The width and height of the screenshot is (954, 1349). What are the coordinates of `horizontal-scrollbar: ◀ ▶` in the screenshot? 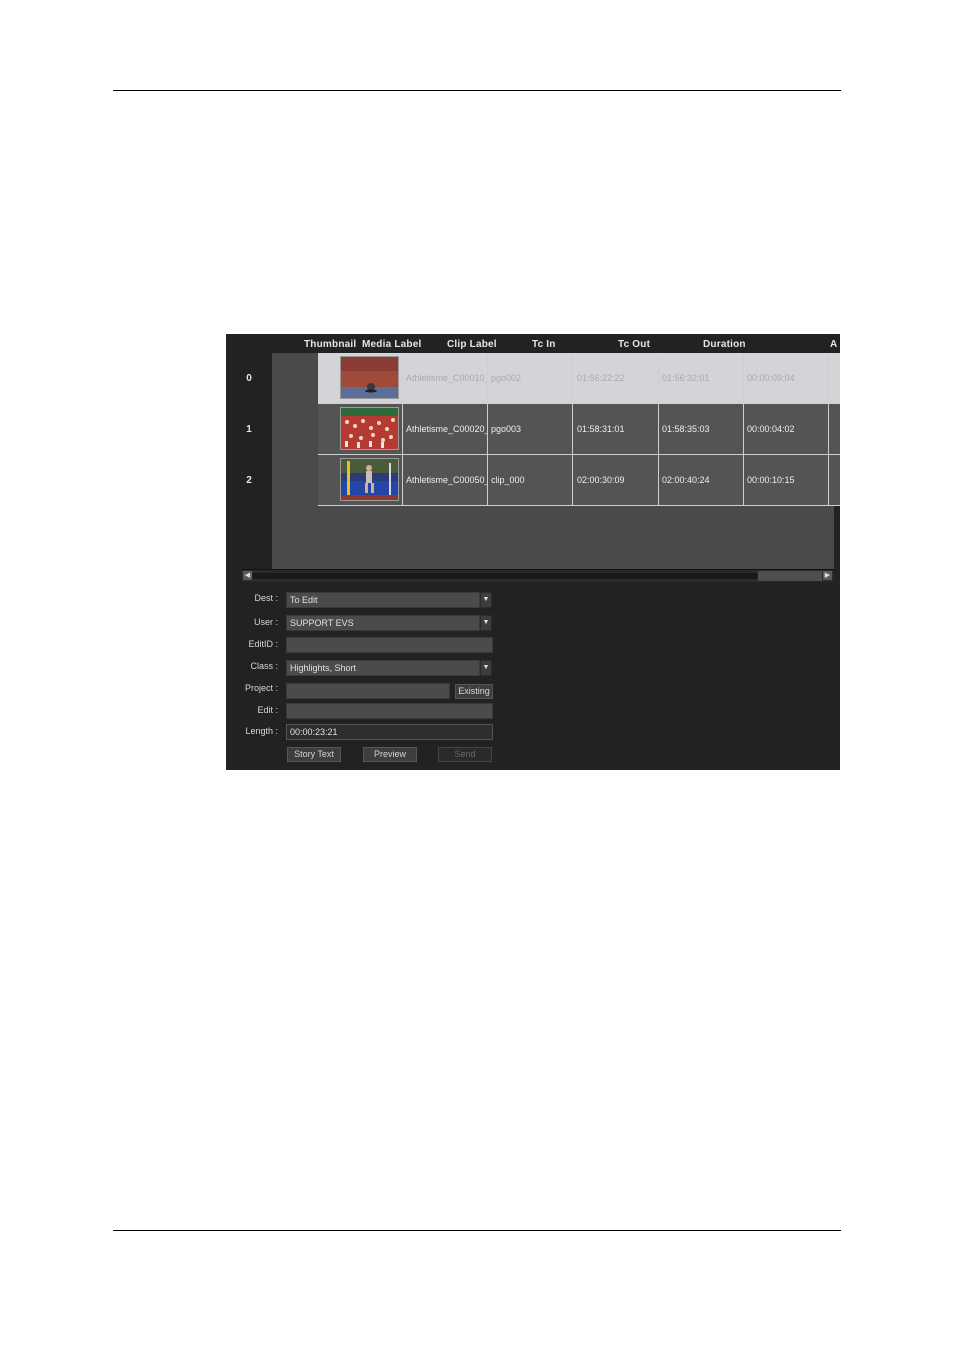 It's located at (538, 575).